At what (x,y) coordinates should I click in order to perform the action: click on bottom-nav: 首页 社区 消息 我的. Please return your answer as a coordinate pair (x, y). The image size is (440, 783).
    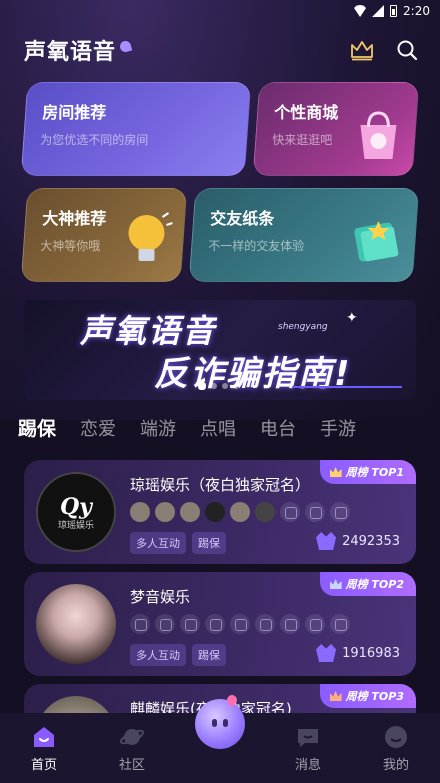
    Looking at the image, I should click on (220, 737).